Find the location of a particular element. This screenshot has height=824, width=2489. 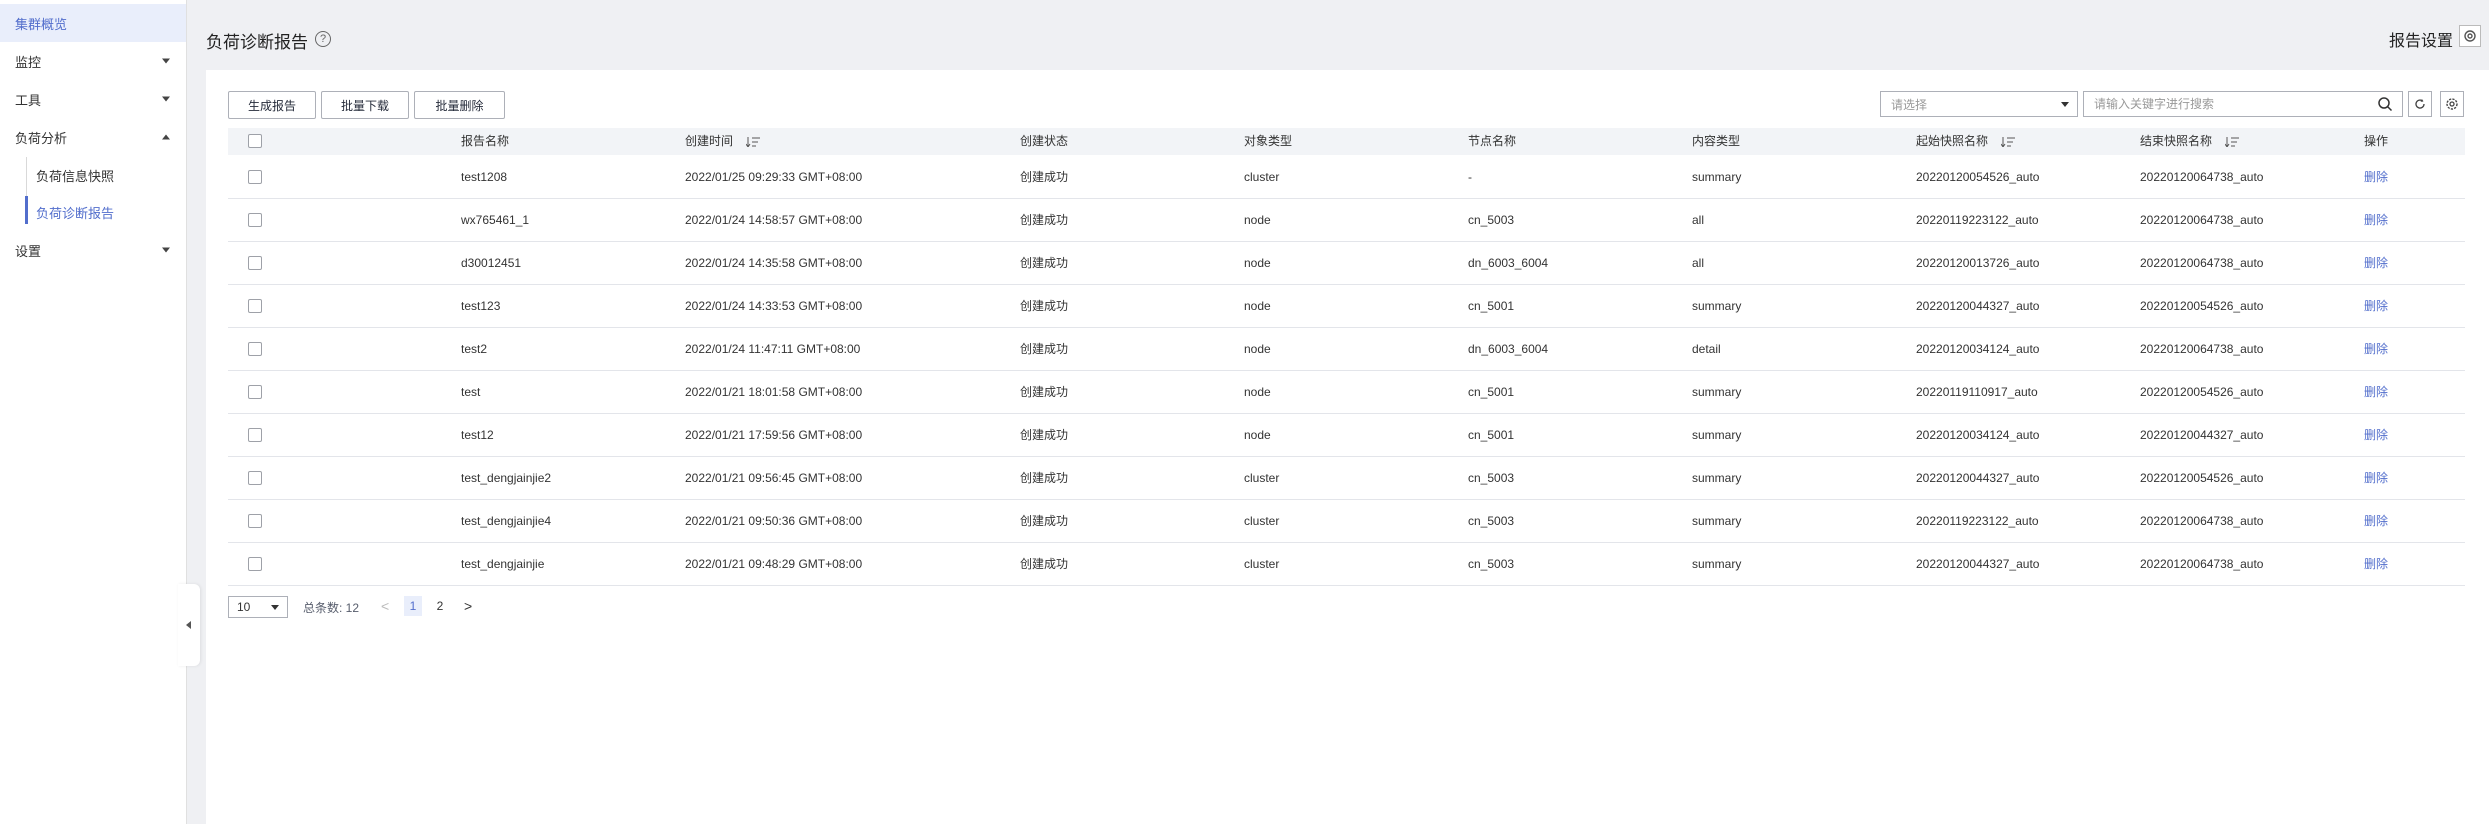

cell-start-snapshot: 20220120054526_auto is located at coordinates (1978, 177).